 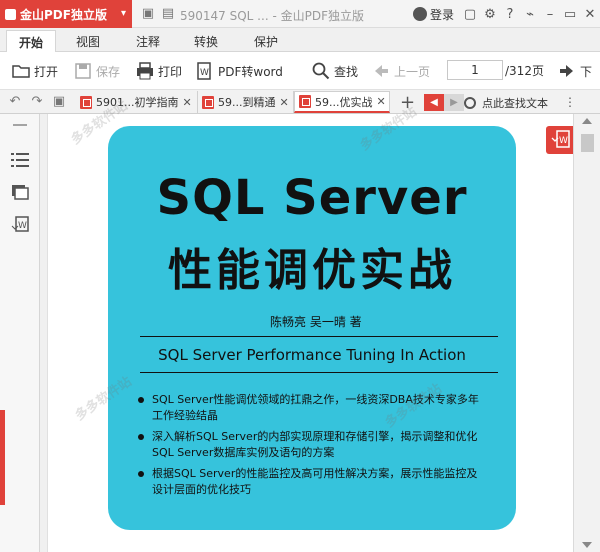 I want to click on redo-icon: ↷, so click(x=37, y=102).